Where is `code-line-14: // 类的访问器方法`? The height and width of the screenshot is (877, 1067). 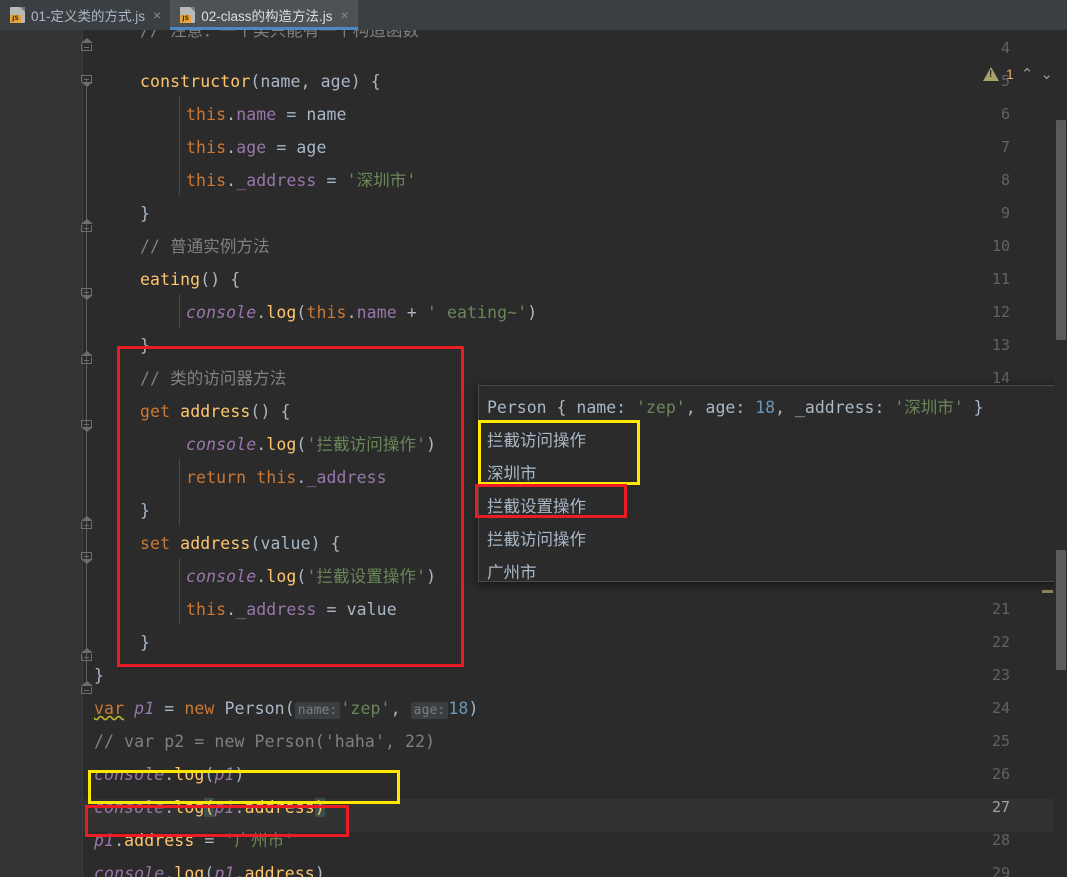 code-line-14: // 类的访问器方法 is located at coordinates (213, 378).